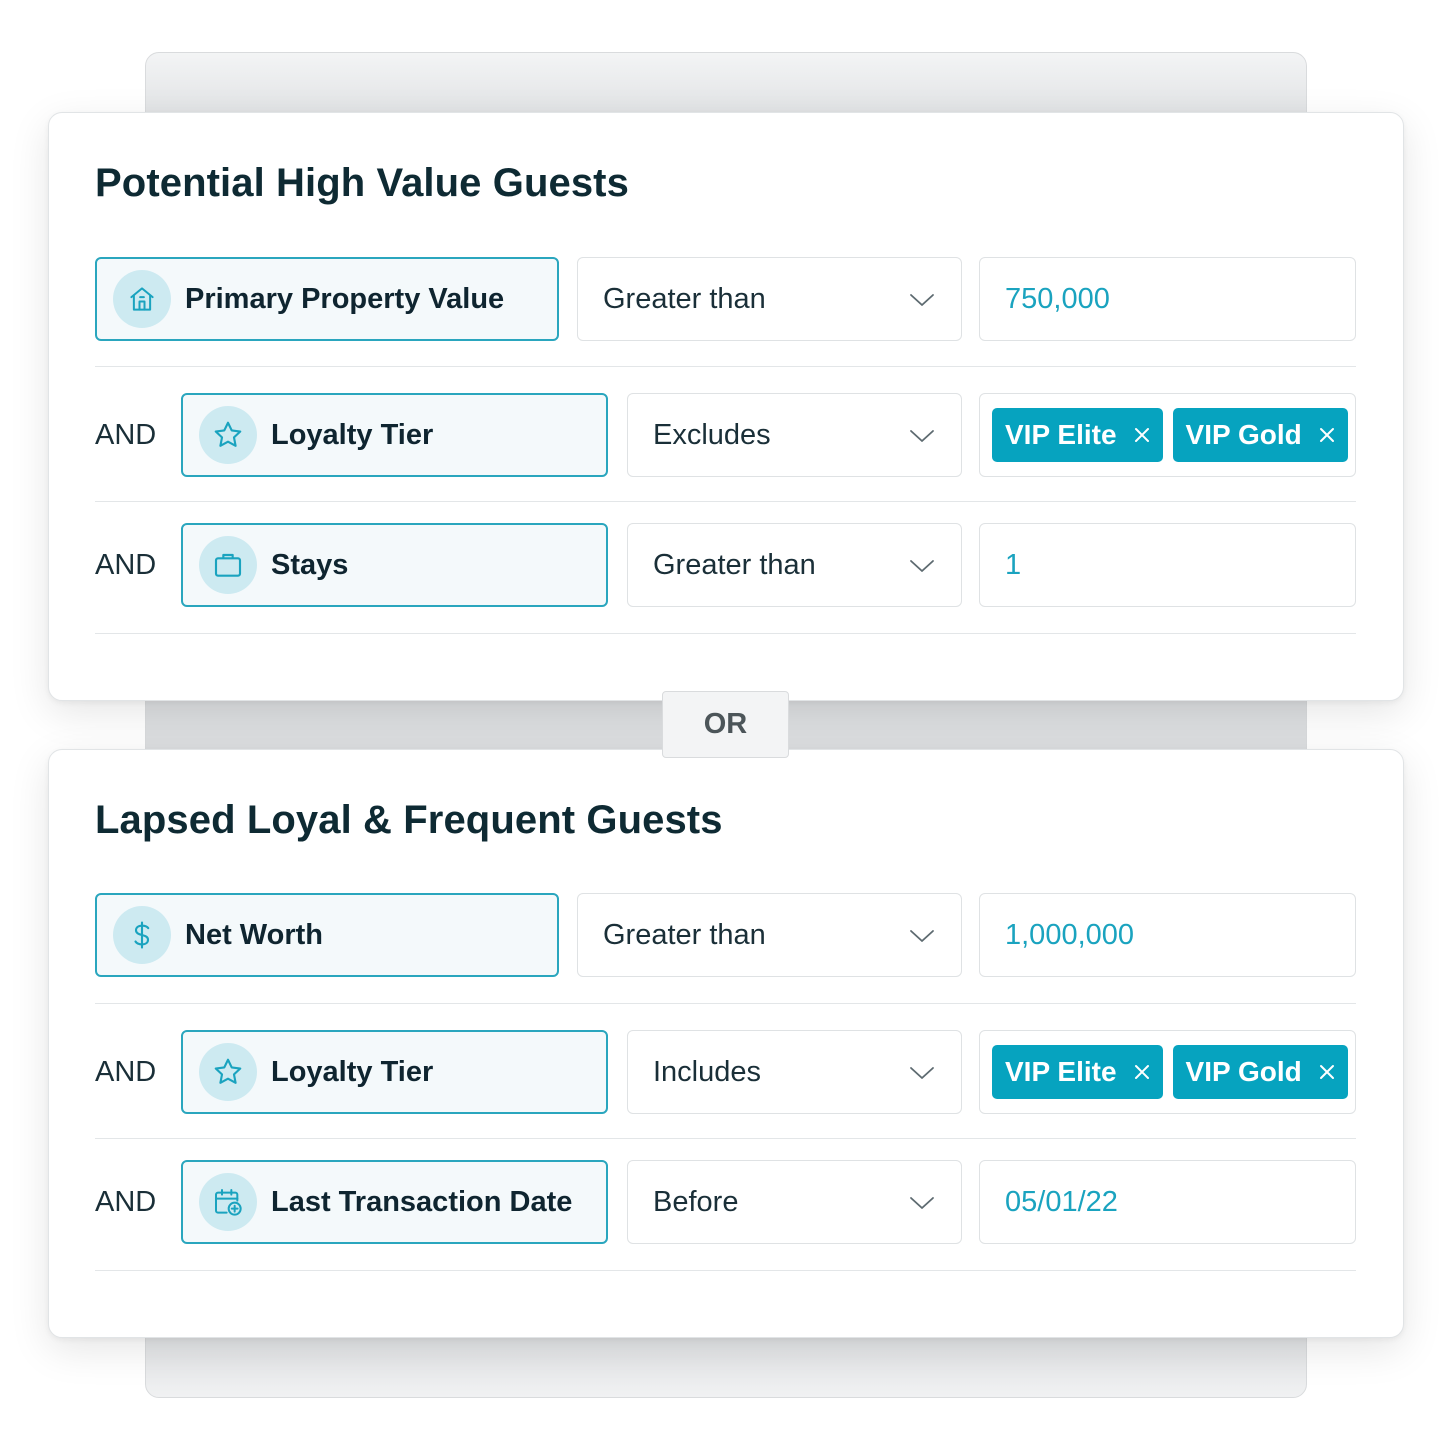 The width and height of the screenshot is (1451, 1451). Describe the element at coordinates (1167, 565) in the screenshot. I see `value-input: 1` at that location.